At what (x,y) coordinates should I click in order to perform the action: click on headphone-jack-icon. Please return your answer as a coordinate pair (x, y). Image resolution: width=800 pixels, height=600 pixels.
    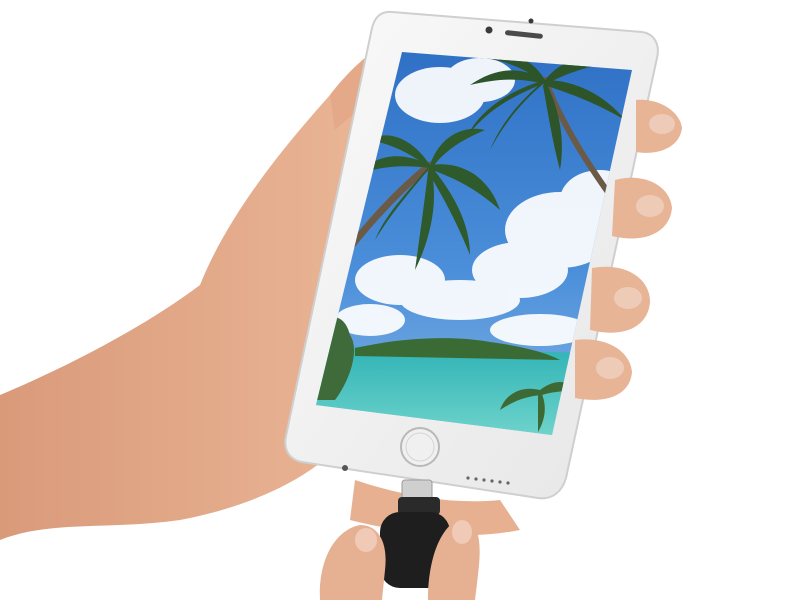
    Looking at the image, I should click on (345, 468).